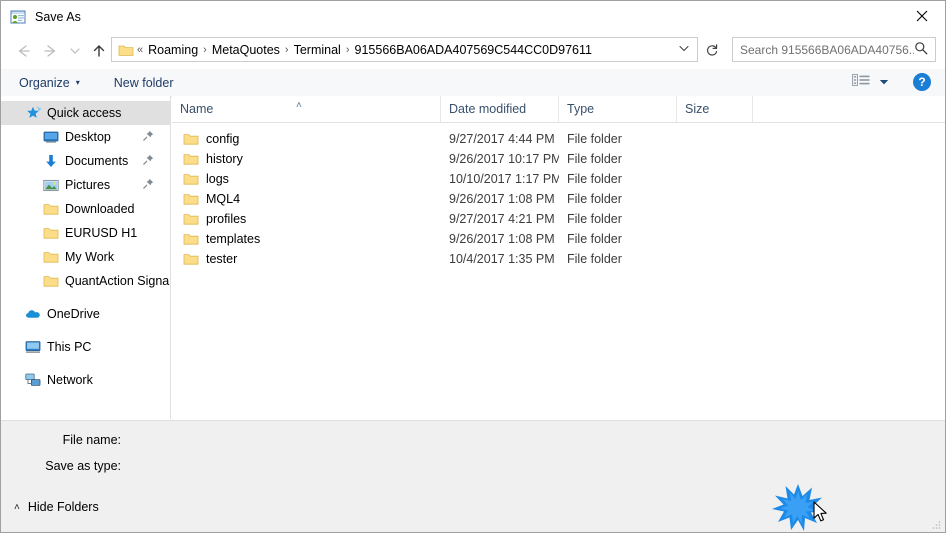  What do you see at coordinates (936, 524) in the screenshot?
I see `resize-grip-icon` at bounding box center [936, 524].